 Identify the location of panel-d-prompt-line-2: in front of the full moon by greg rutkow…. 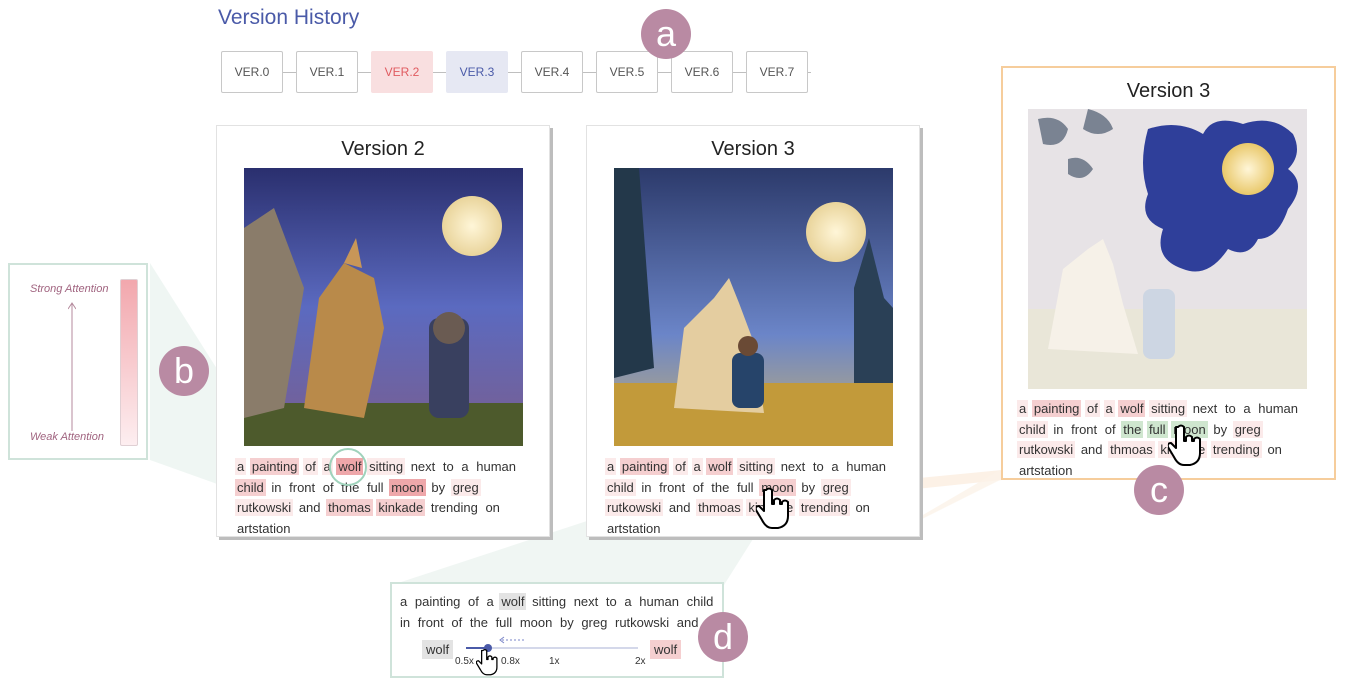
(558, 623).